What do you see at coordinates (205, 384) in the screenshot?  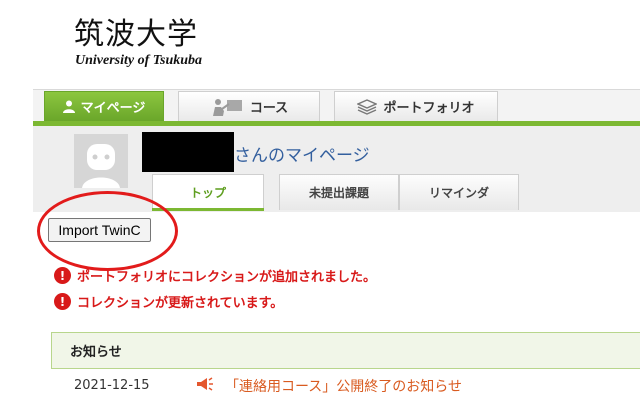 I see `megaphone-icon` at bounding box center [205, 384].